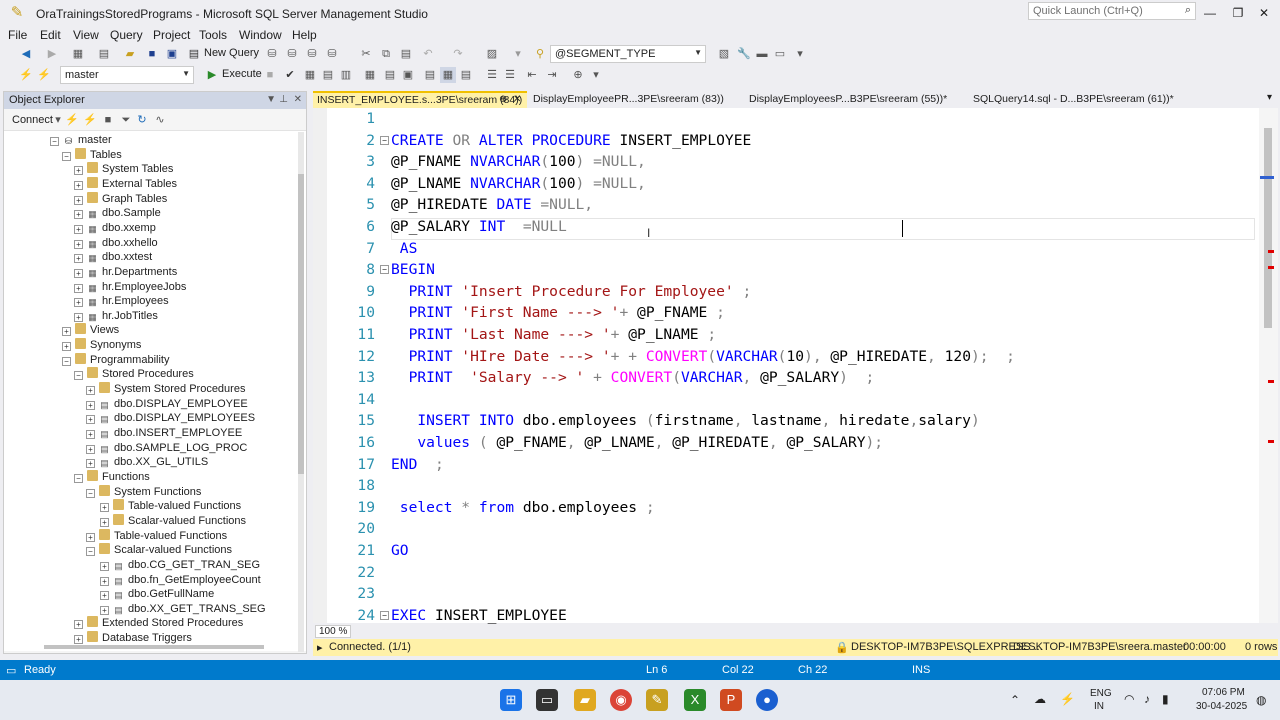 Image resolution: width=1280 pixels, height=720 pixels. Describe the element at coordinates (1101, 693) in the screenshot. I see `language-code: ENG` at that location.